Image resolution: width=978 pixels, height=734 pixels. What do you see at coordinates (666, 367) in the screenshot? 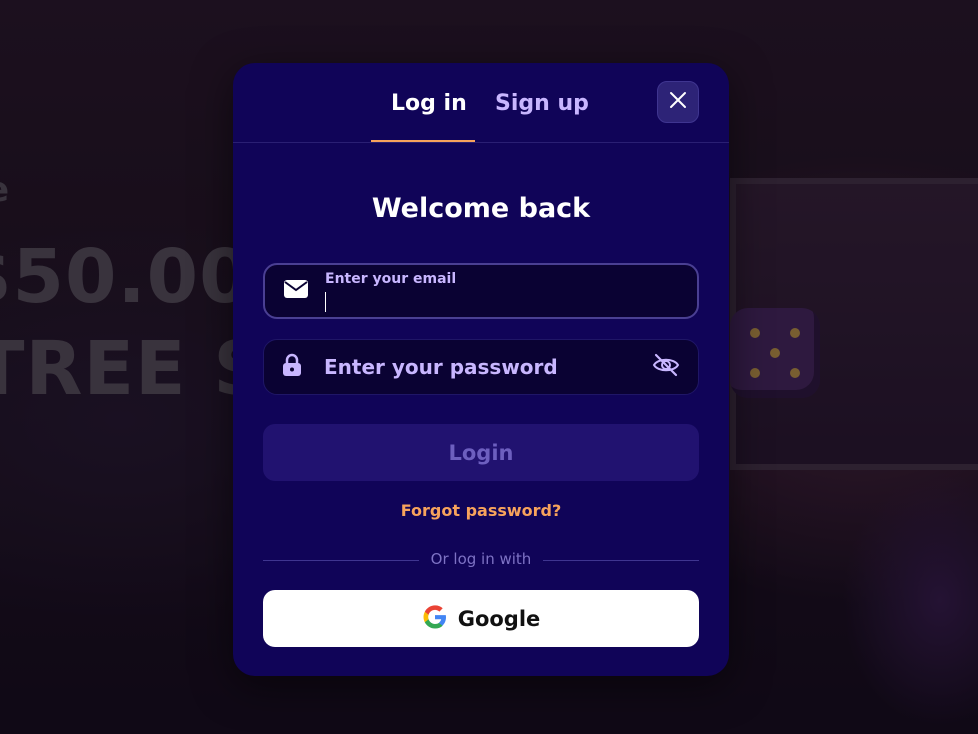
I see `eye-off-icon` at bounding box center [666, 367].